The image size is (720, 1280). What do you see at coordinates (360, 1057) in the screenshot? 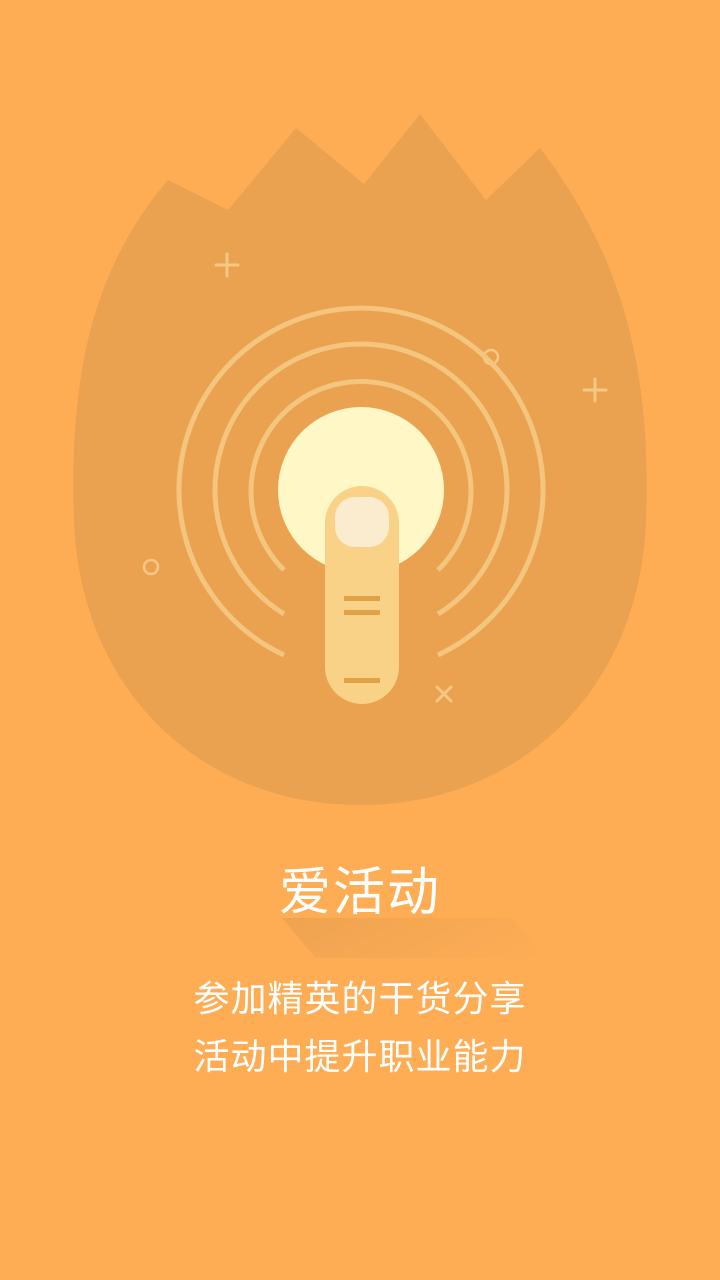
I see `description-line-2: 活动中提升职业能力` at bounding box center [360, 1057].